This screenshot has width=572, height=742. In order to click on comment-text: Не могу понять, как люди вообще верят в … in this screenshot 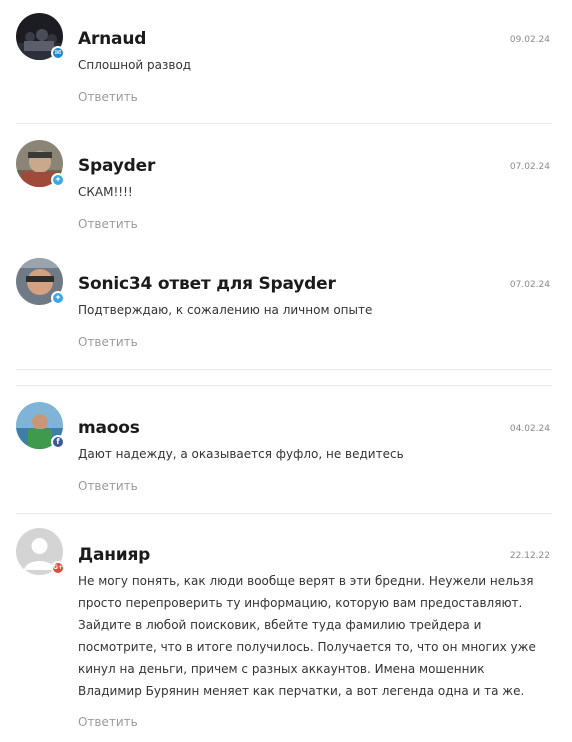, I will do `click(307, 636)`.